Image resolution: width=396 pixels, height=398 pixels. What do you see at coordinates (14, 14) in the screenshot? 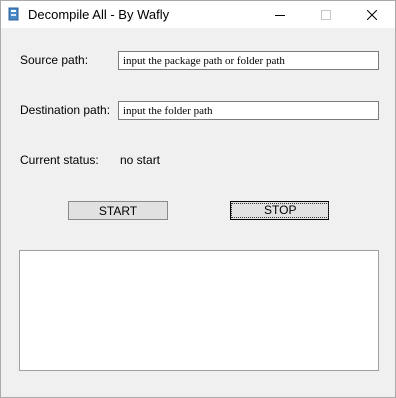
I see `app-icon` at bounding box center [14, 14].